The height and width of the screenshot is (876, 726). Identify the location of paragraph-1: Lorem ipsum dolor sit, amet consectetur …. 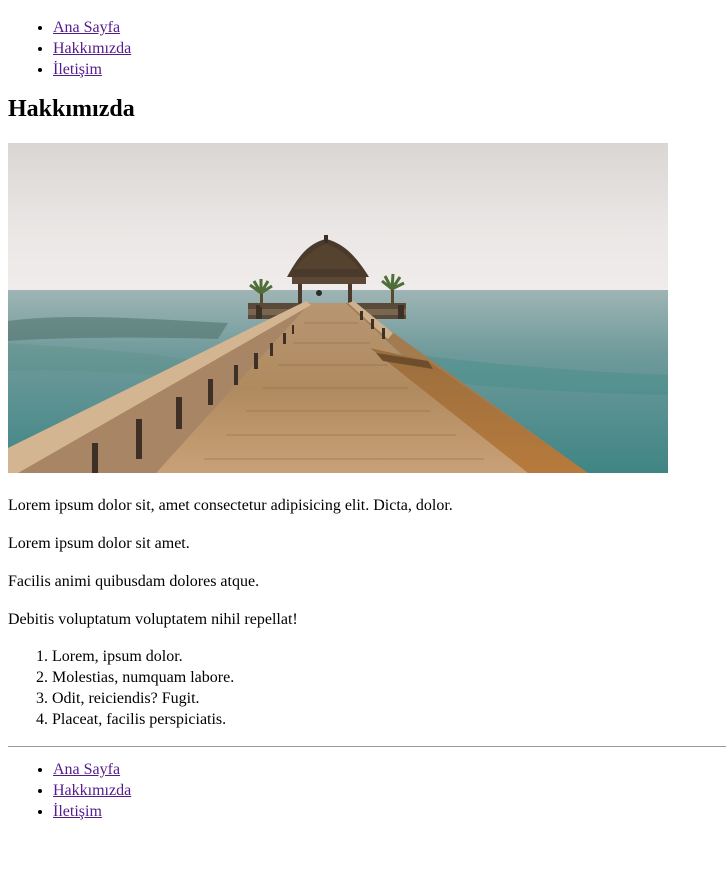
(230, 505).